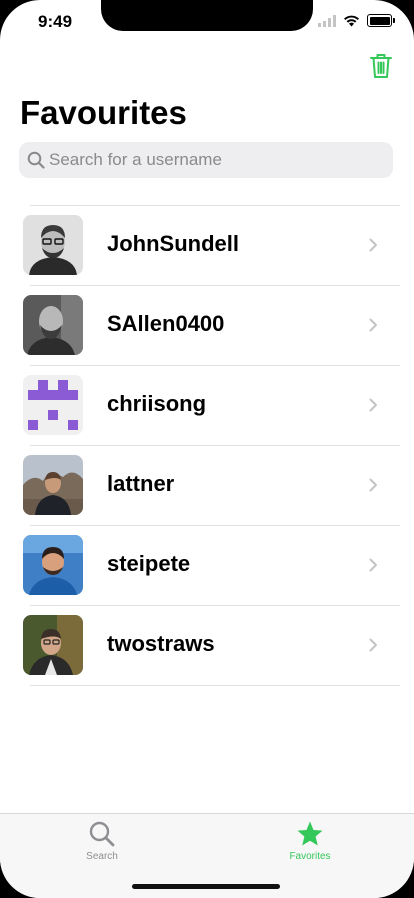  I want to click on username-label: chriisong, so click(157, 403).